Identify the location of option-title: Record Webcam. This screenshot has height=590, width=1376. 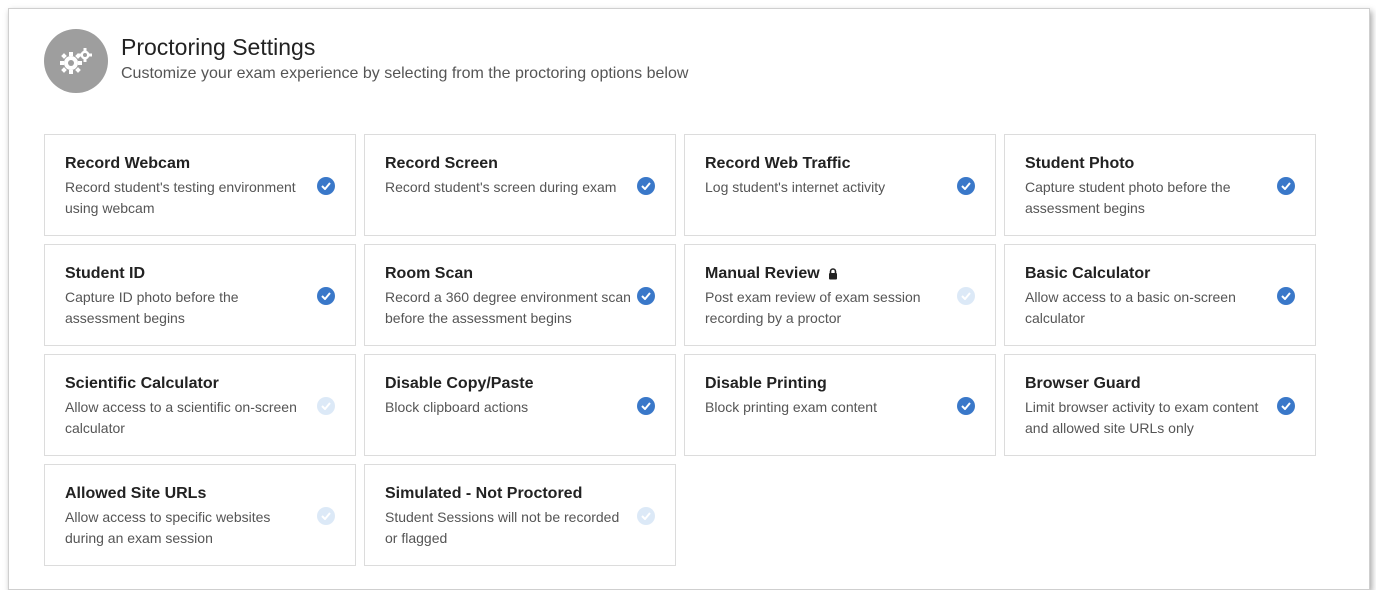
(128, 163).